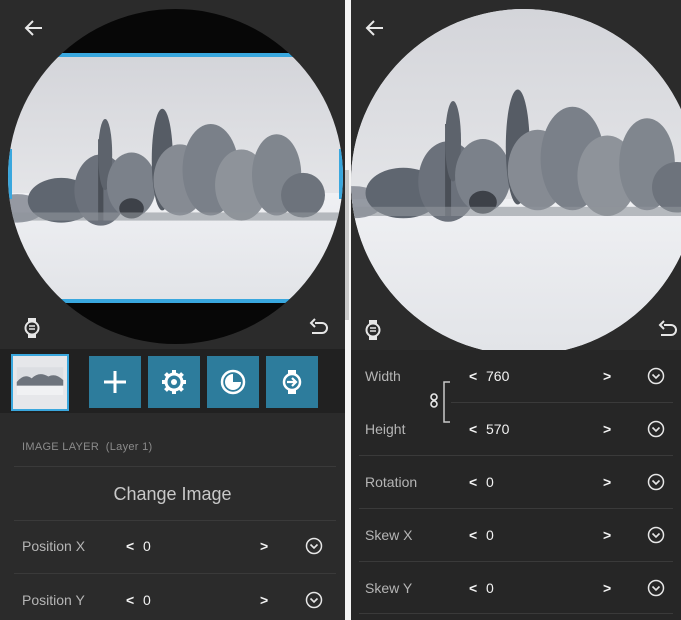  I want to click on plus-icon, so click(115, 382).